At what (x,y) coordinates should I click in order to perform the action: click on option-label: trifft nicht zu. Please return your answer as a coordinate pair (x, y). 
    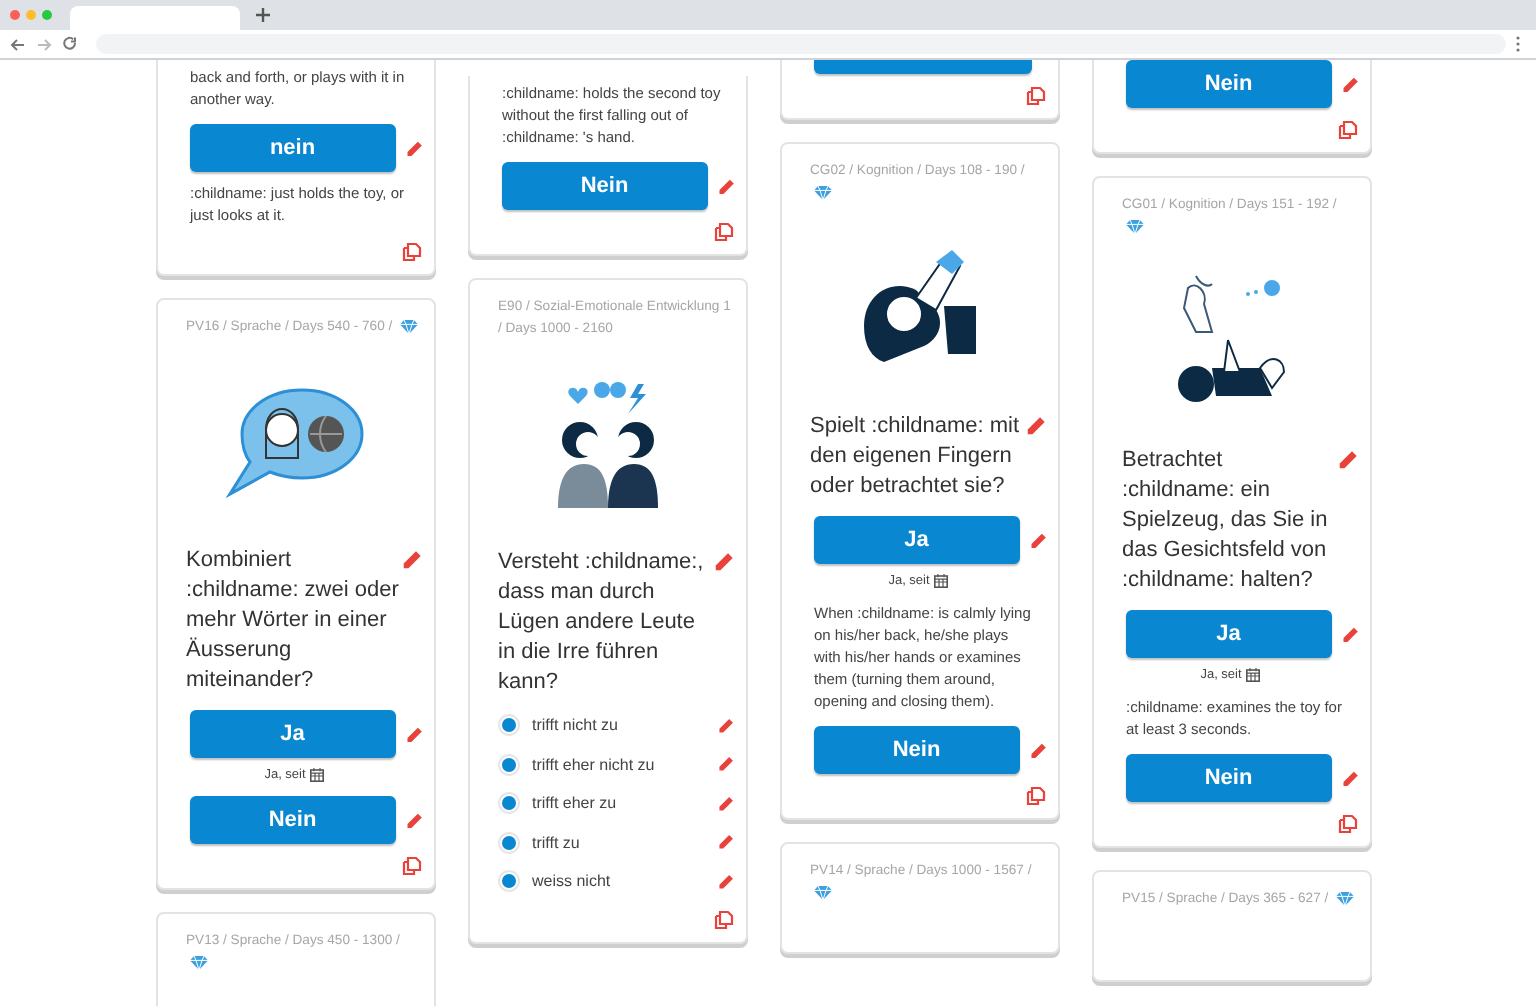
    Looking at the image, I should click on (619, 725).